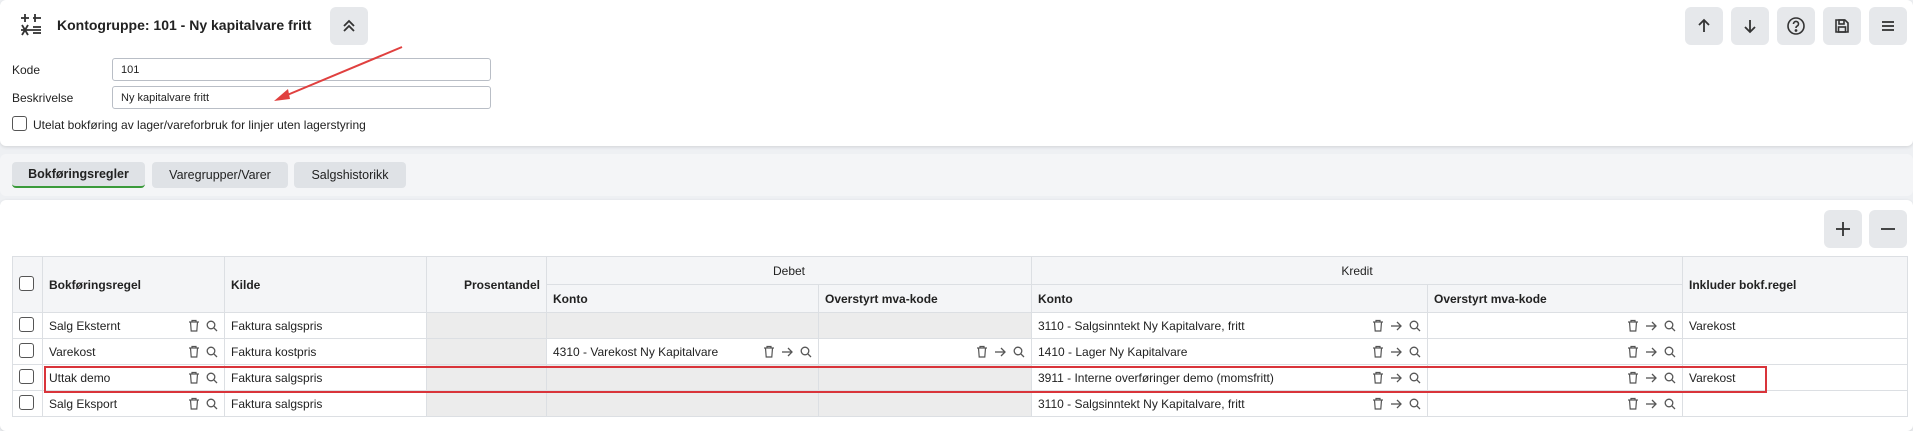 The height and width of the screenshot is (431, 1913). I want to click on header-debet-konto: Konto, so click(682, 298).